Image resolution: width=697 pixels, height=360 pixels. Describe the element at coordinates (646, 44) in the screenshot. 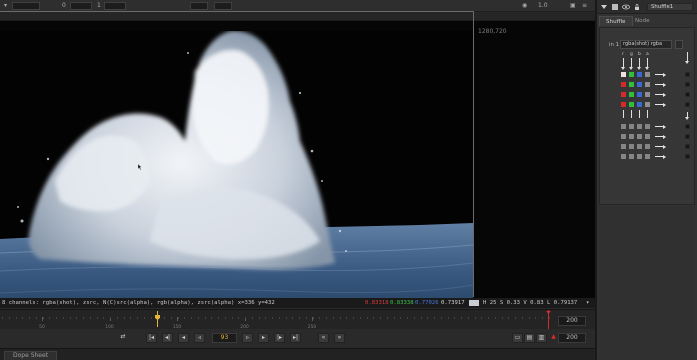

I see `in-layer-select: rgba(shot) rgba` at that location.